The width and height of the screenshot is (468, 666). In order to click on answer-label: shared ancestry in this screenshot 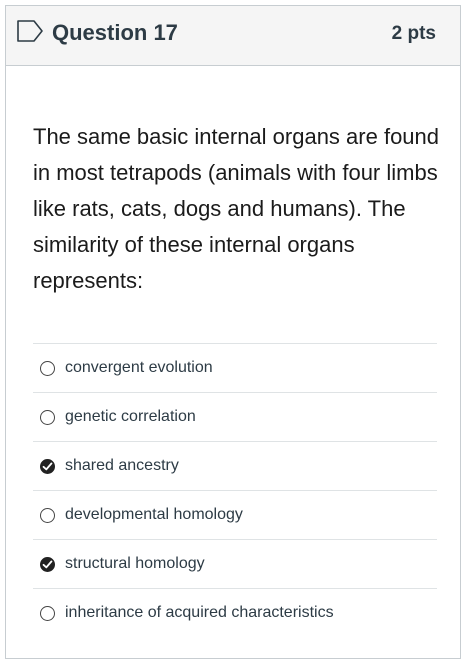, I will do `click(122, 465)`.